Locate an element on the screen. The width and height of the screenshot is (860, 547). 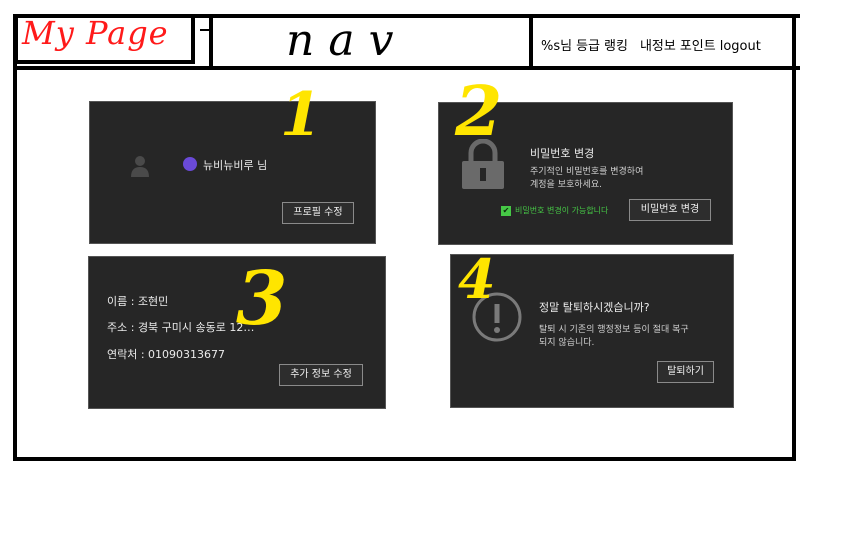
password-desc-line1: 주기적인 비밀번호를 변경하여 is located at coordinates (587, 172).